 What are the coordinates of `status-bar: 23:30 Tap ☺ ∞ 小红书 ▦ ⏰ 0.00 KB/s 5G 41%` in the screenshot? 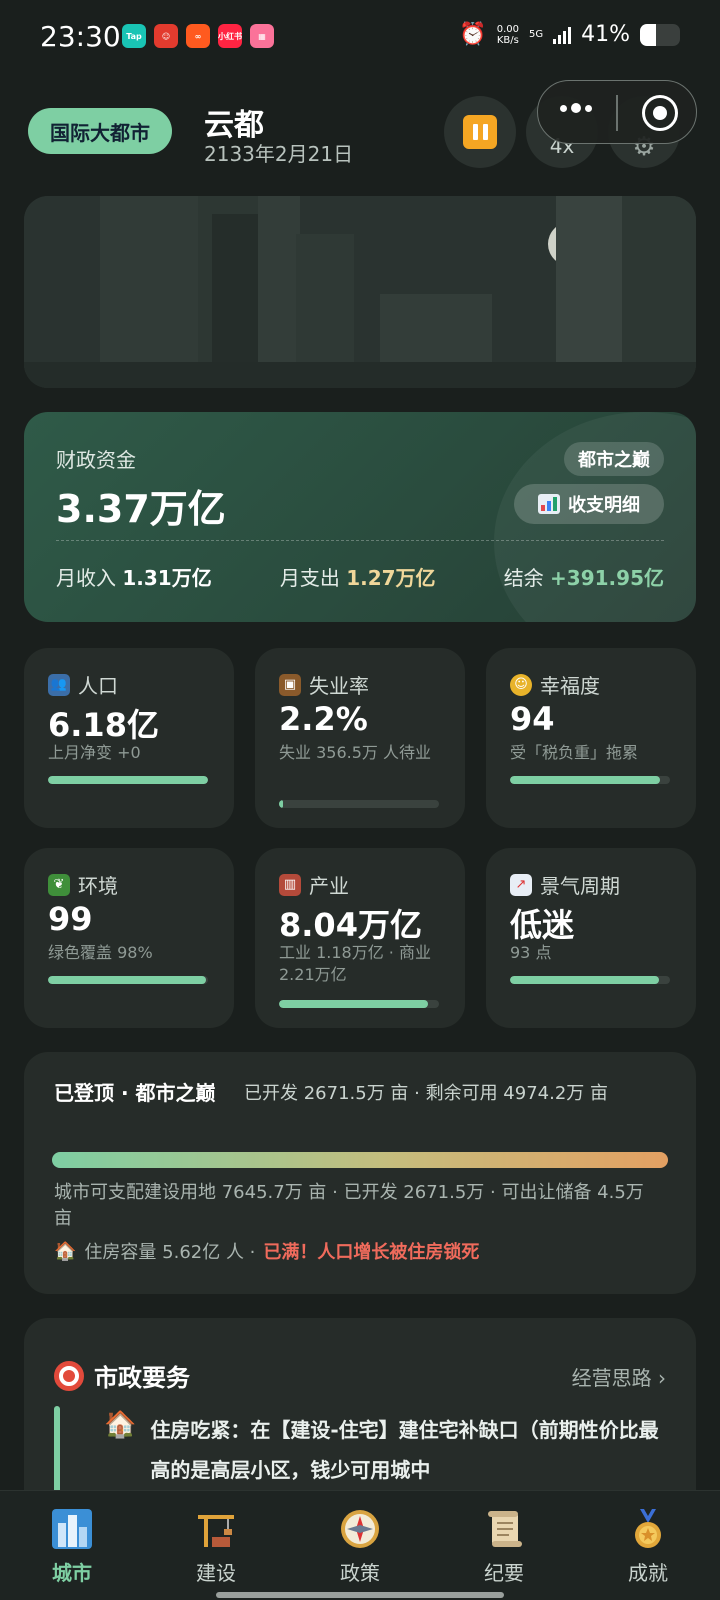 It's located at (360, 36).